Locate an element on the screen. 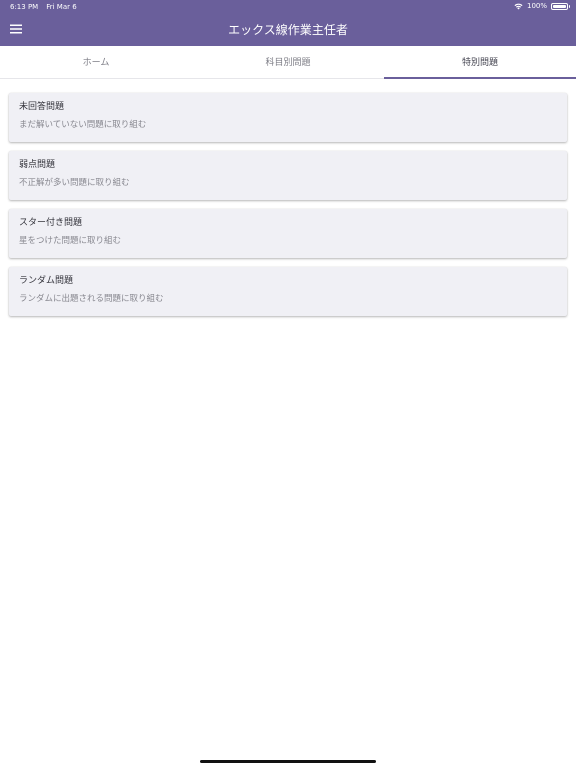 The width and height of the screenshot is (576, 768). list-item-random: ランダム問題 ランダムに出題される問題に取り組む is located at coordinates (288, 291).